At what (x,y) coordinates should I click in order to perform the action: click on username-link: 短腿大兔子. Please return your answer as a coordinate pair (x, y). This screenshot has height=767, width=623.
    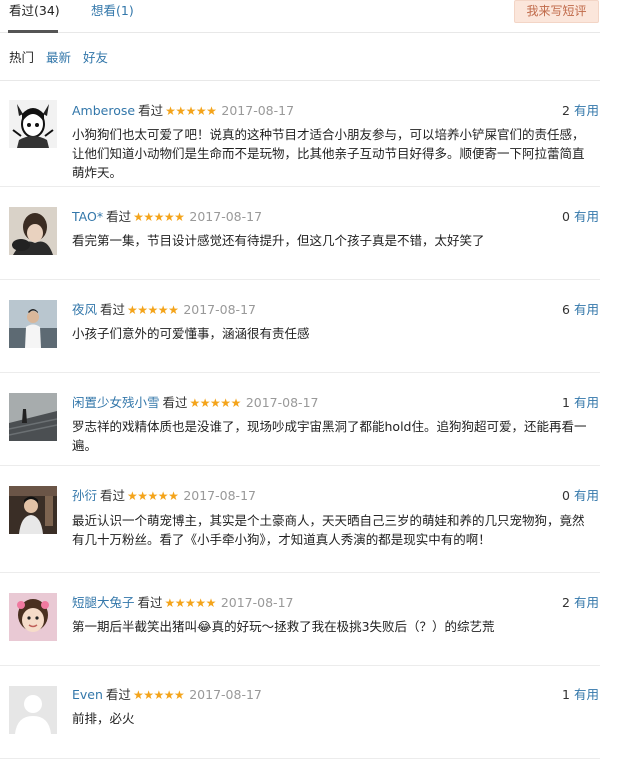
    Looking at the image, I should click on (103, 602).